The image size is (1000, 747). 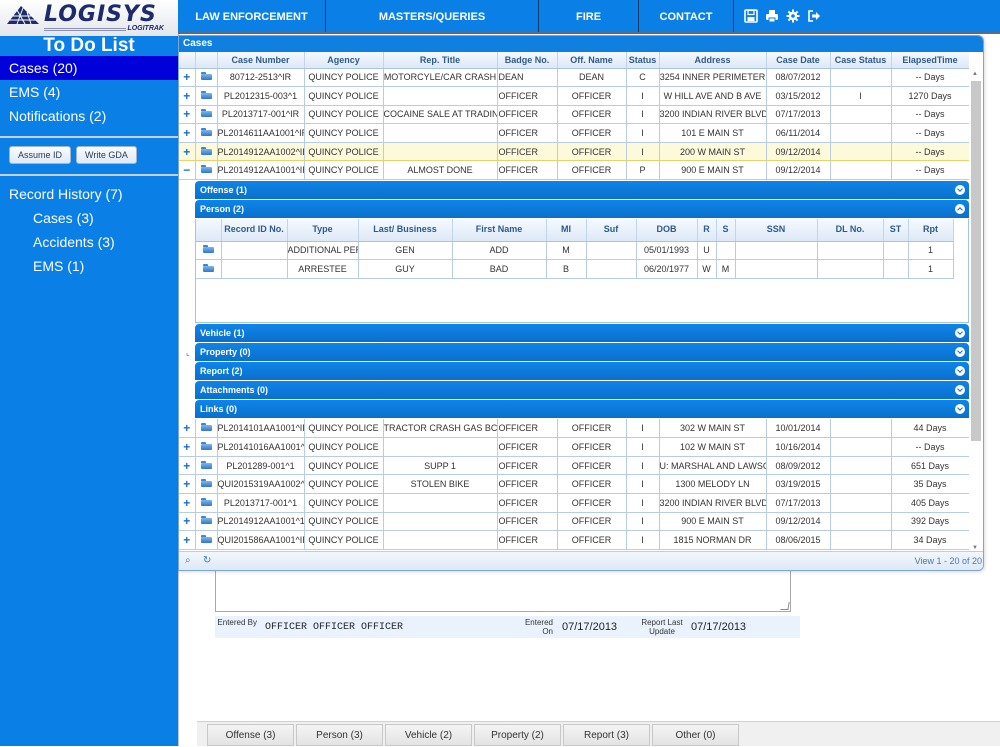 What do you see at coordinates (89, 92) in the screenshot?
I see `sidebar-item-ems: EMS (4)` at bounding box center [89, 92].